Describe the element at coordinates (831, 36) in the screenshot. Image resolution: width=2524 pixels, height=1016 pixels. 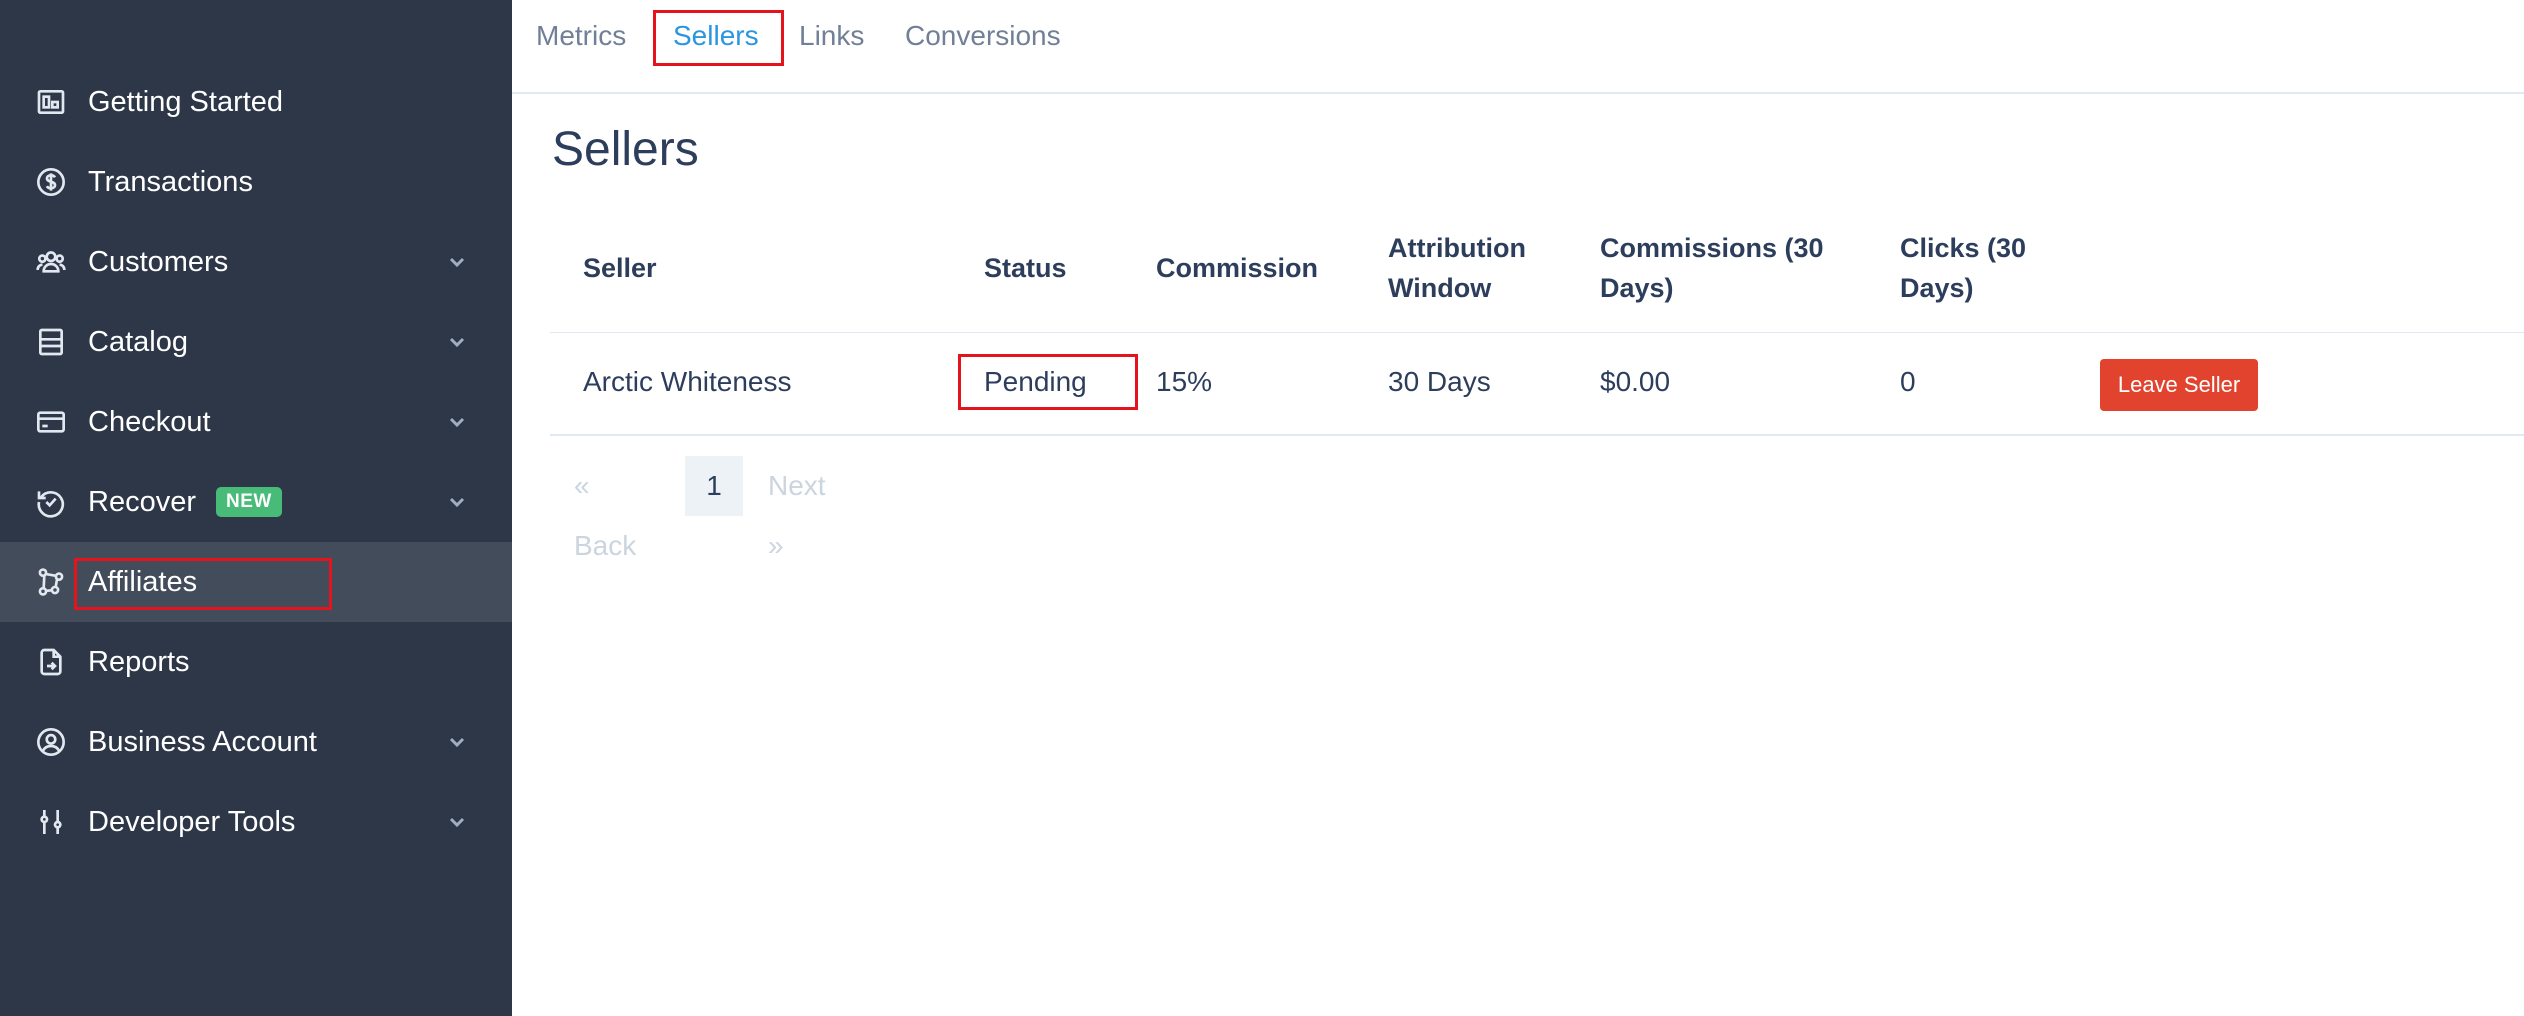
I see `tab-links: Links` at that location.